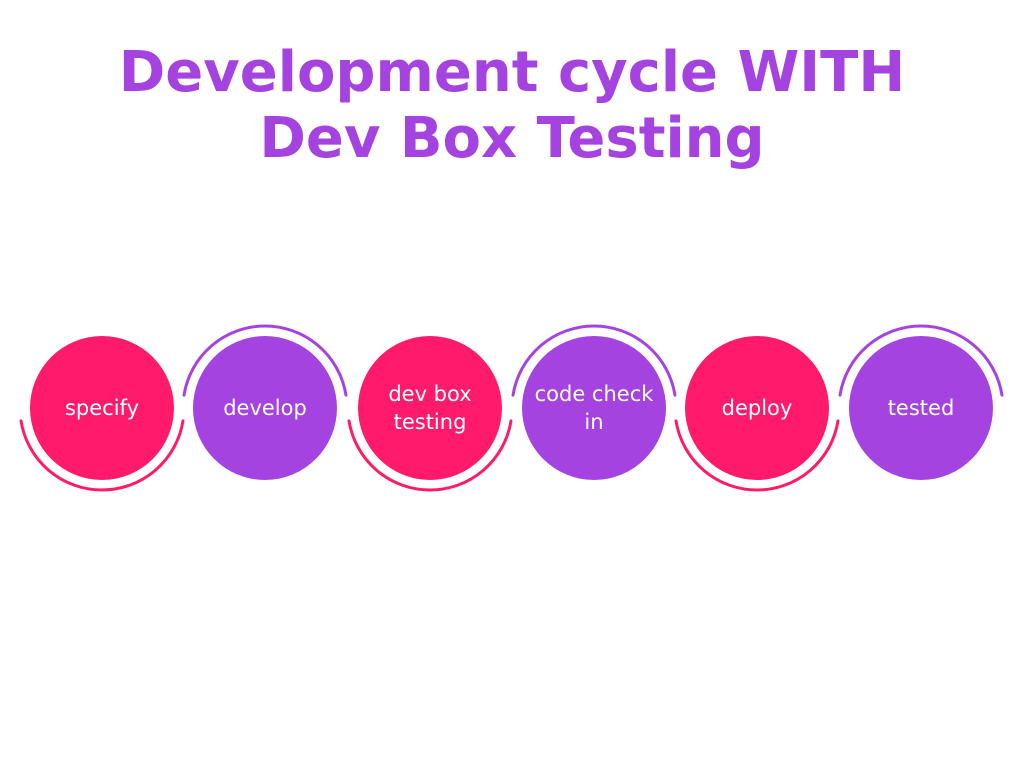 This screenshot has height=768, width=1024. I want to click on step-label: in, so click(593, 422).